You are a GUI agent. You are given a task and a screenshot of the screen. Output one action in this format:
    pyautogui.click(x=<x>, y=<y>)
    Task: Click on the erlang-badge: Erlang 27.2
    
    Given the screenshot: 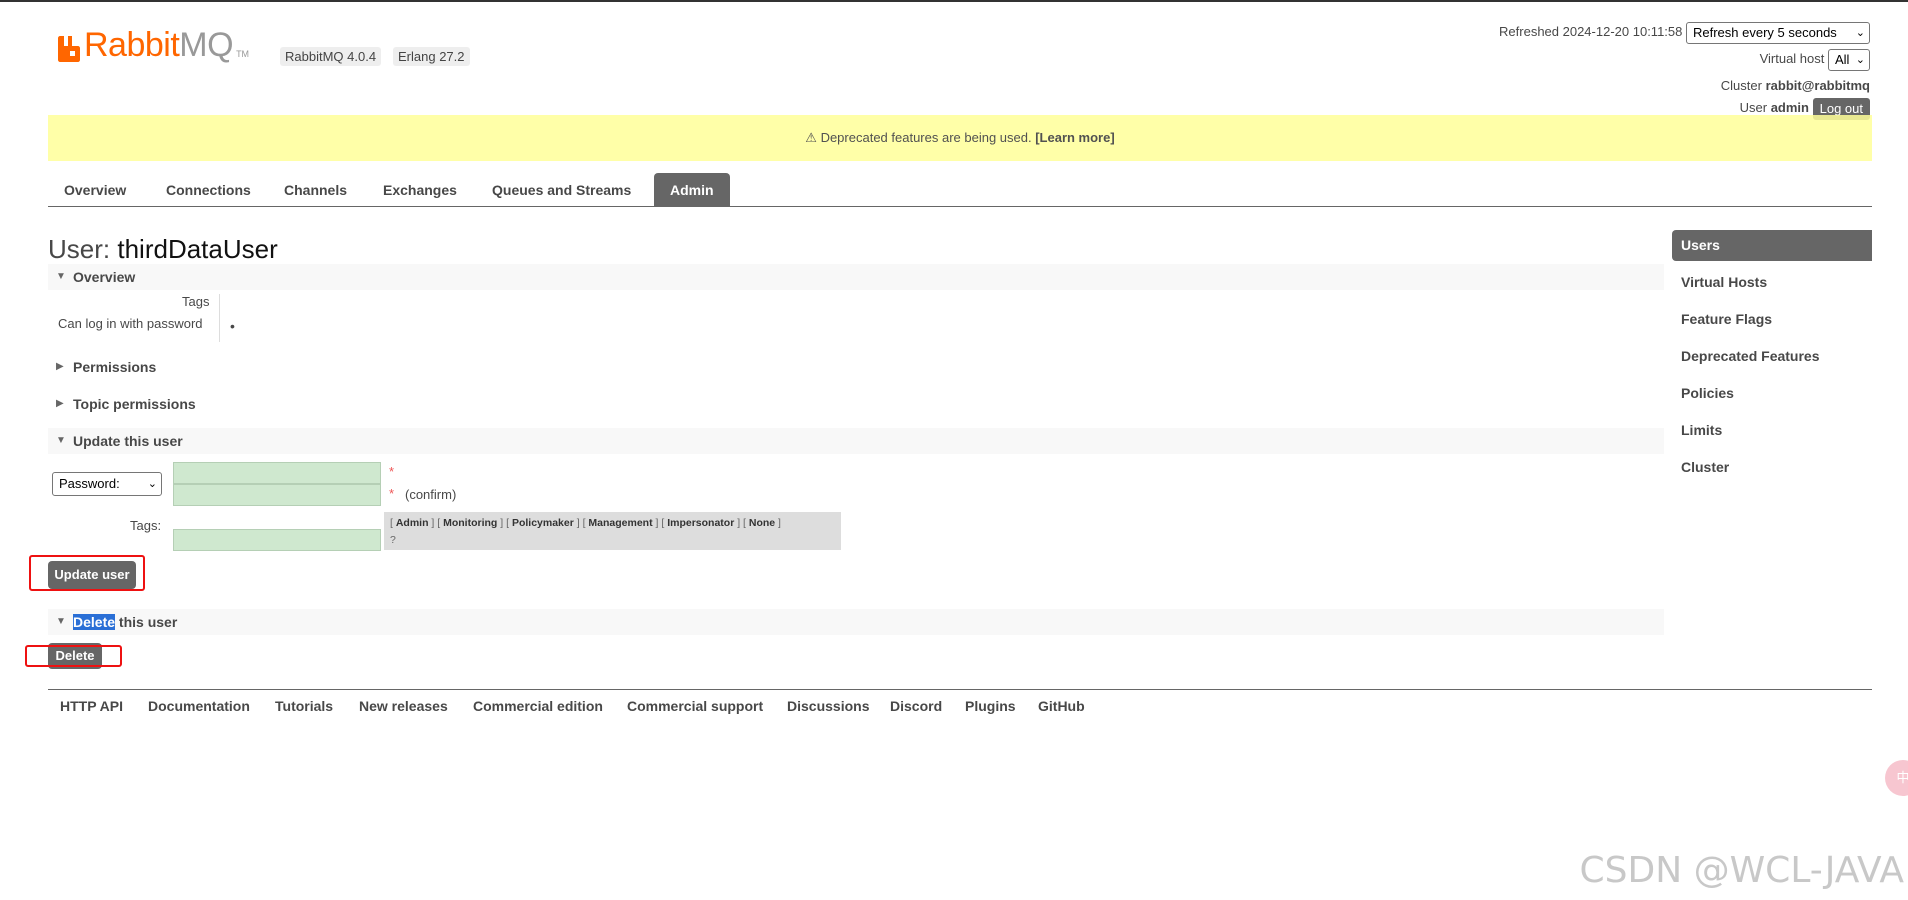 What is the action you would take?
    pyautogui.click(x=431, y=56)
    